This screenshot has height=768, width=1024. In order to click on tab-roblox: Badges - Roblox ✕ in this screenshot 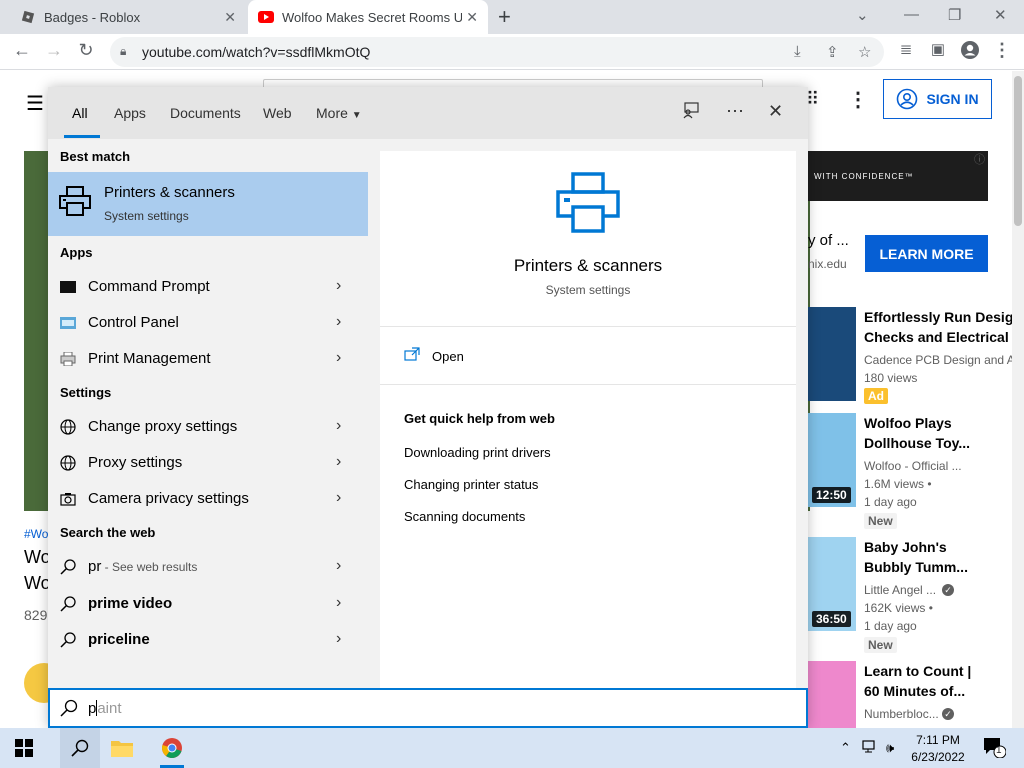, I will do `click(128, 17)`.